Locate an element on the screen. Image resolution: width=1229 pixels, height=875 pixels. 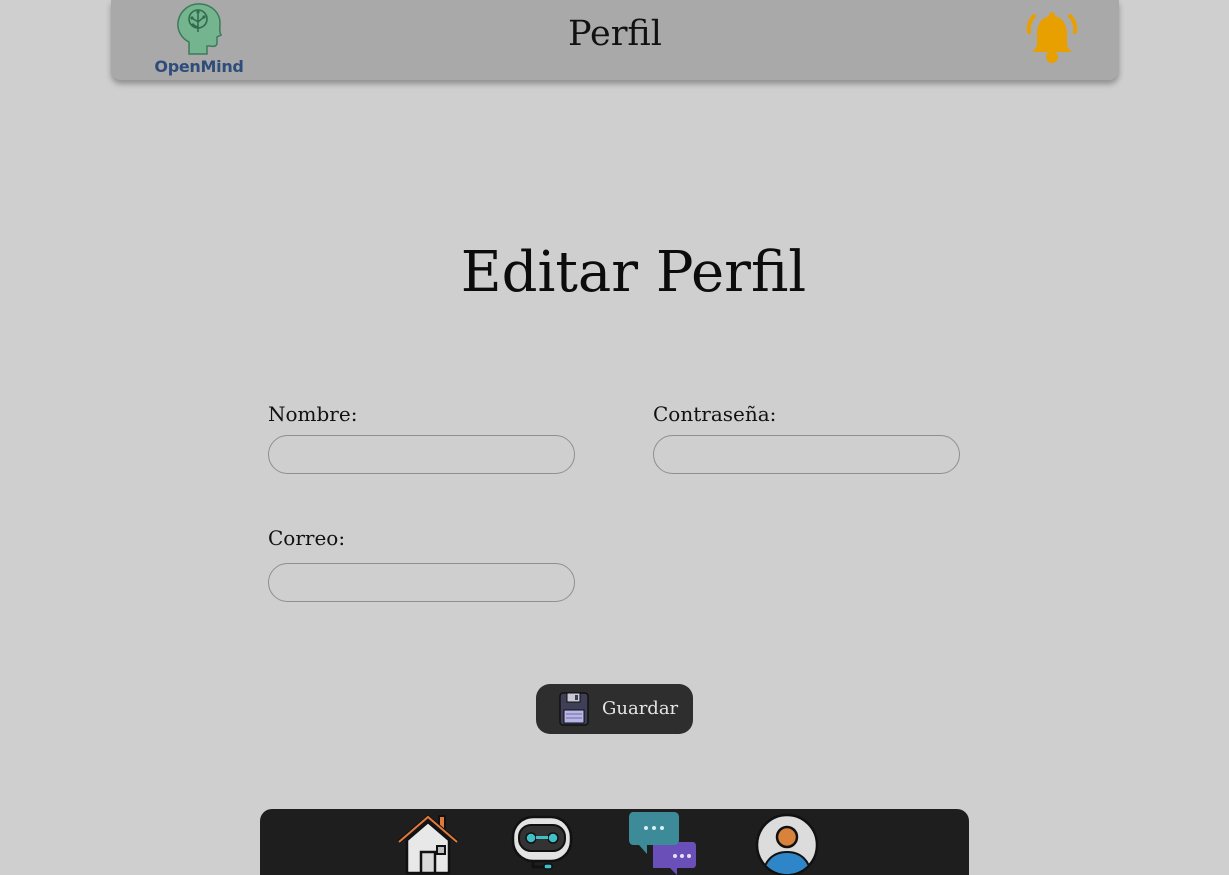
top-header: OpenMind Perfil is located at coordinates (615, 40).